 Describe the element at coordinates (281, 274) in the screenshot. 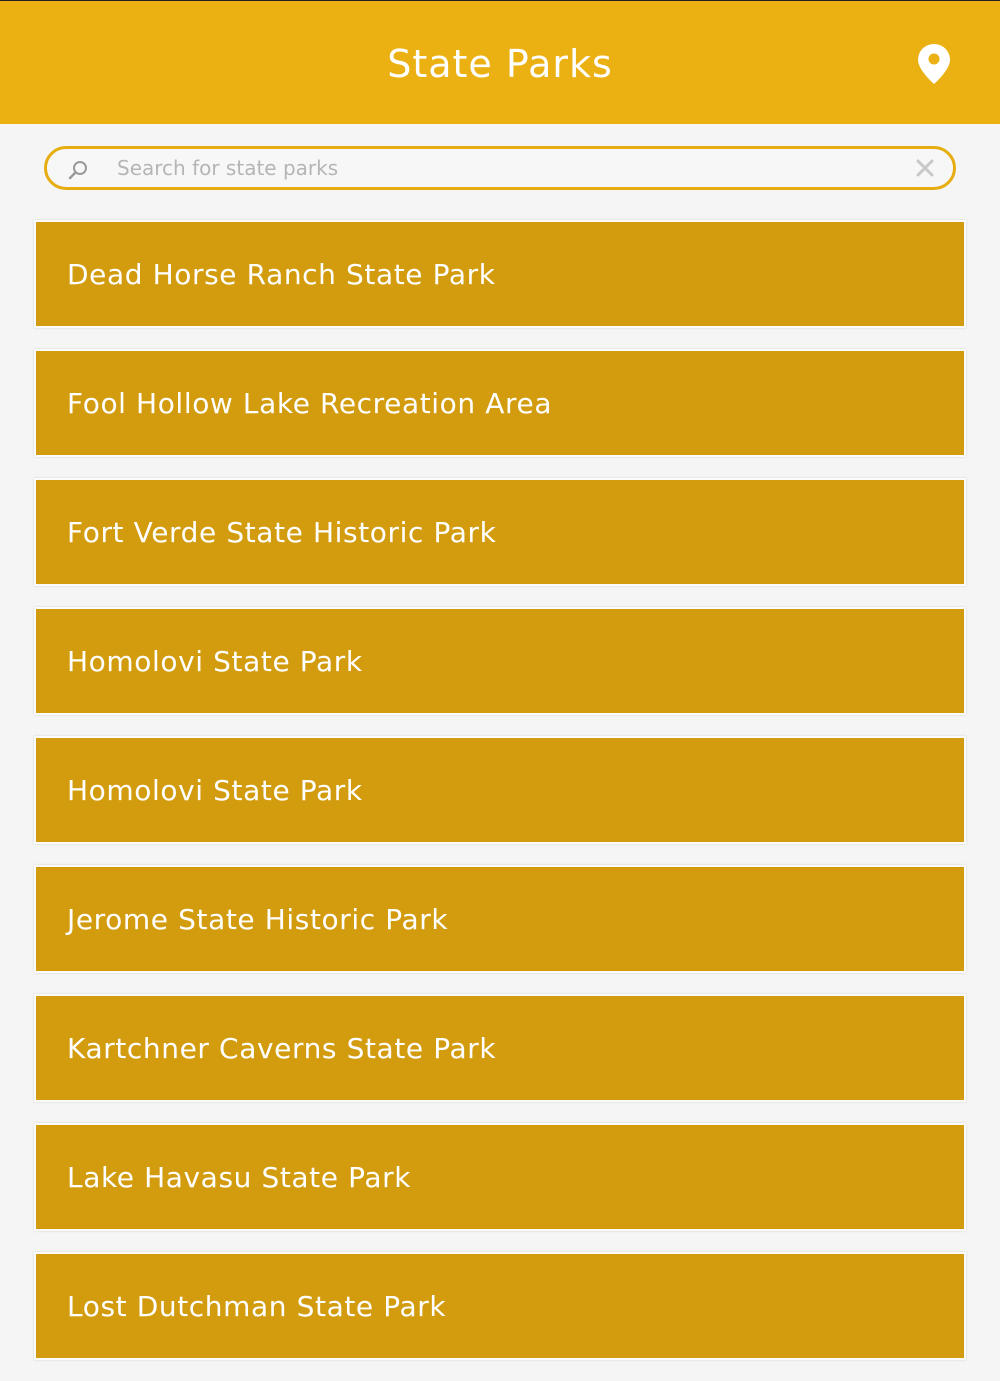

I see `list-item-label: Dead Horse Ranch State Park` at that location.